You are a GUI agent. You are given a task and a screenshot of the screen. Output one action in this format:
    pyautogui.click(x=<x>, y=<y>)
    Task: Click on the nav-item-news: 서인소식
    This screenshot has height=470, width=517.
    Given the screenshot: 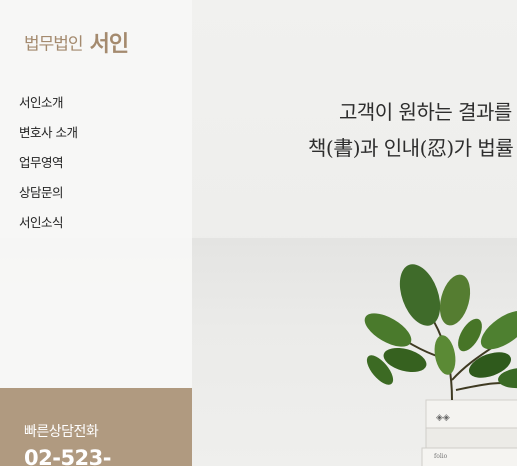 What is the action you would take?
    pyautogui.click(x=48, y=229)
    